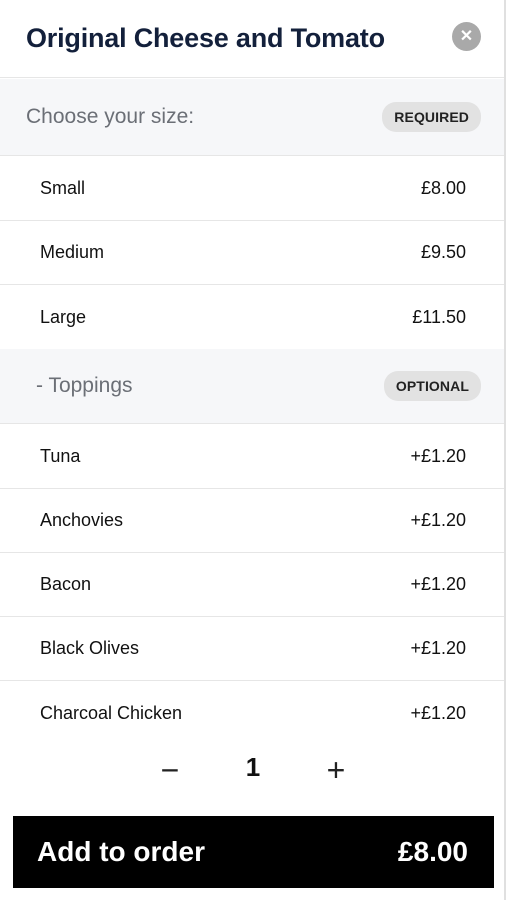  What do you see at coordinates (253, 386) in the screenshot?
I see `toppings-section-header: - Toppings OPTIONAL` at bounding box center [253, 386].